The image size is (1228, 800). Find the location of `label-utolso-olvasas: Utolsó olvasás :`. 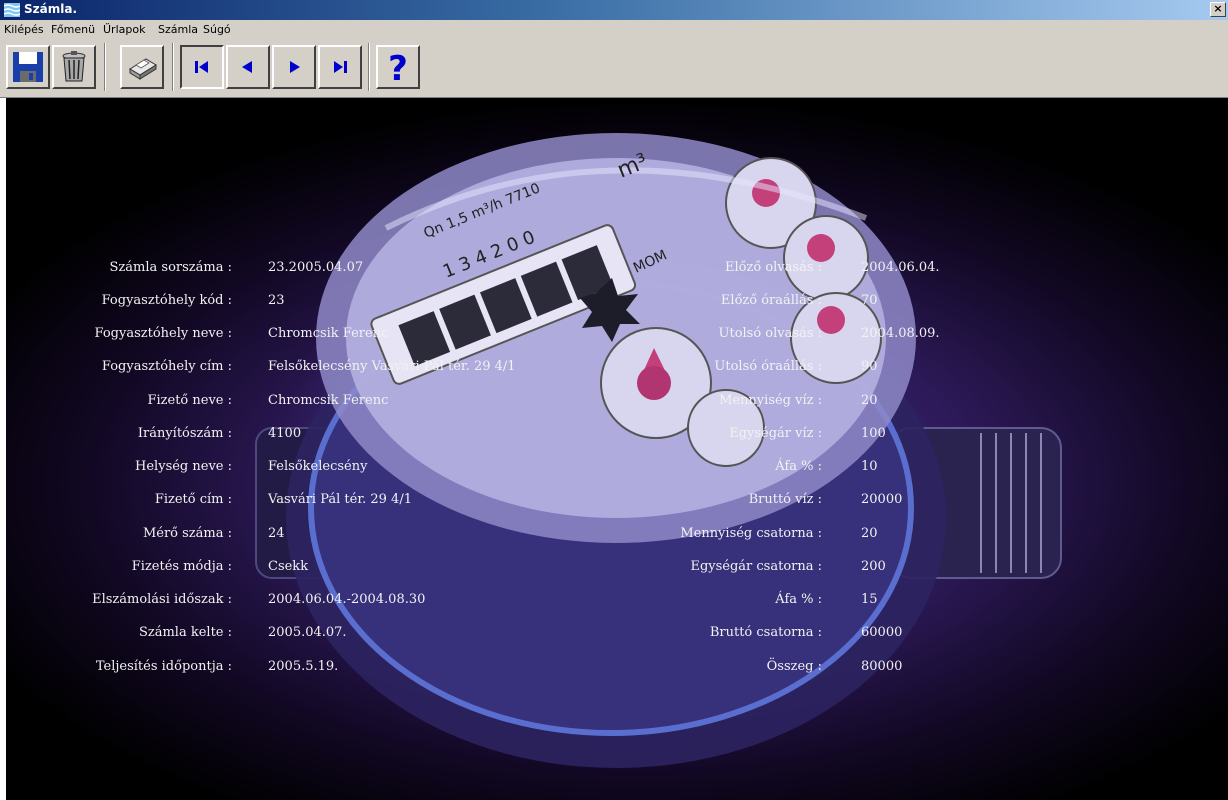

label-utolso-olvasas: Utolsó olvasás : is located at coordinates (770, 333).